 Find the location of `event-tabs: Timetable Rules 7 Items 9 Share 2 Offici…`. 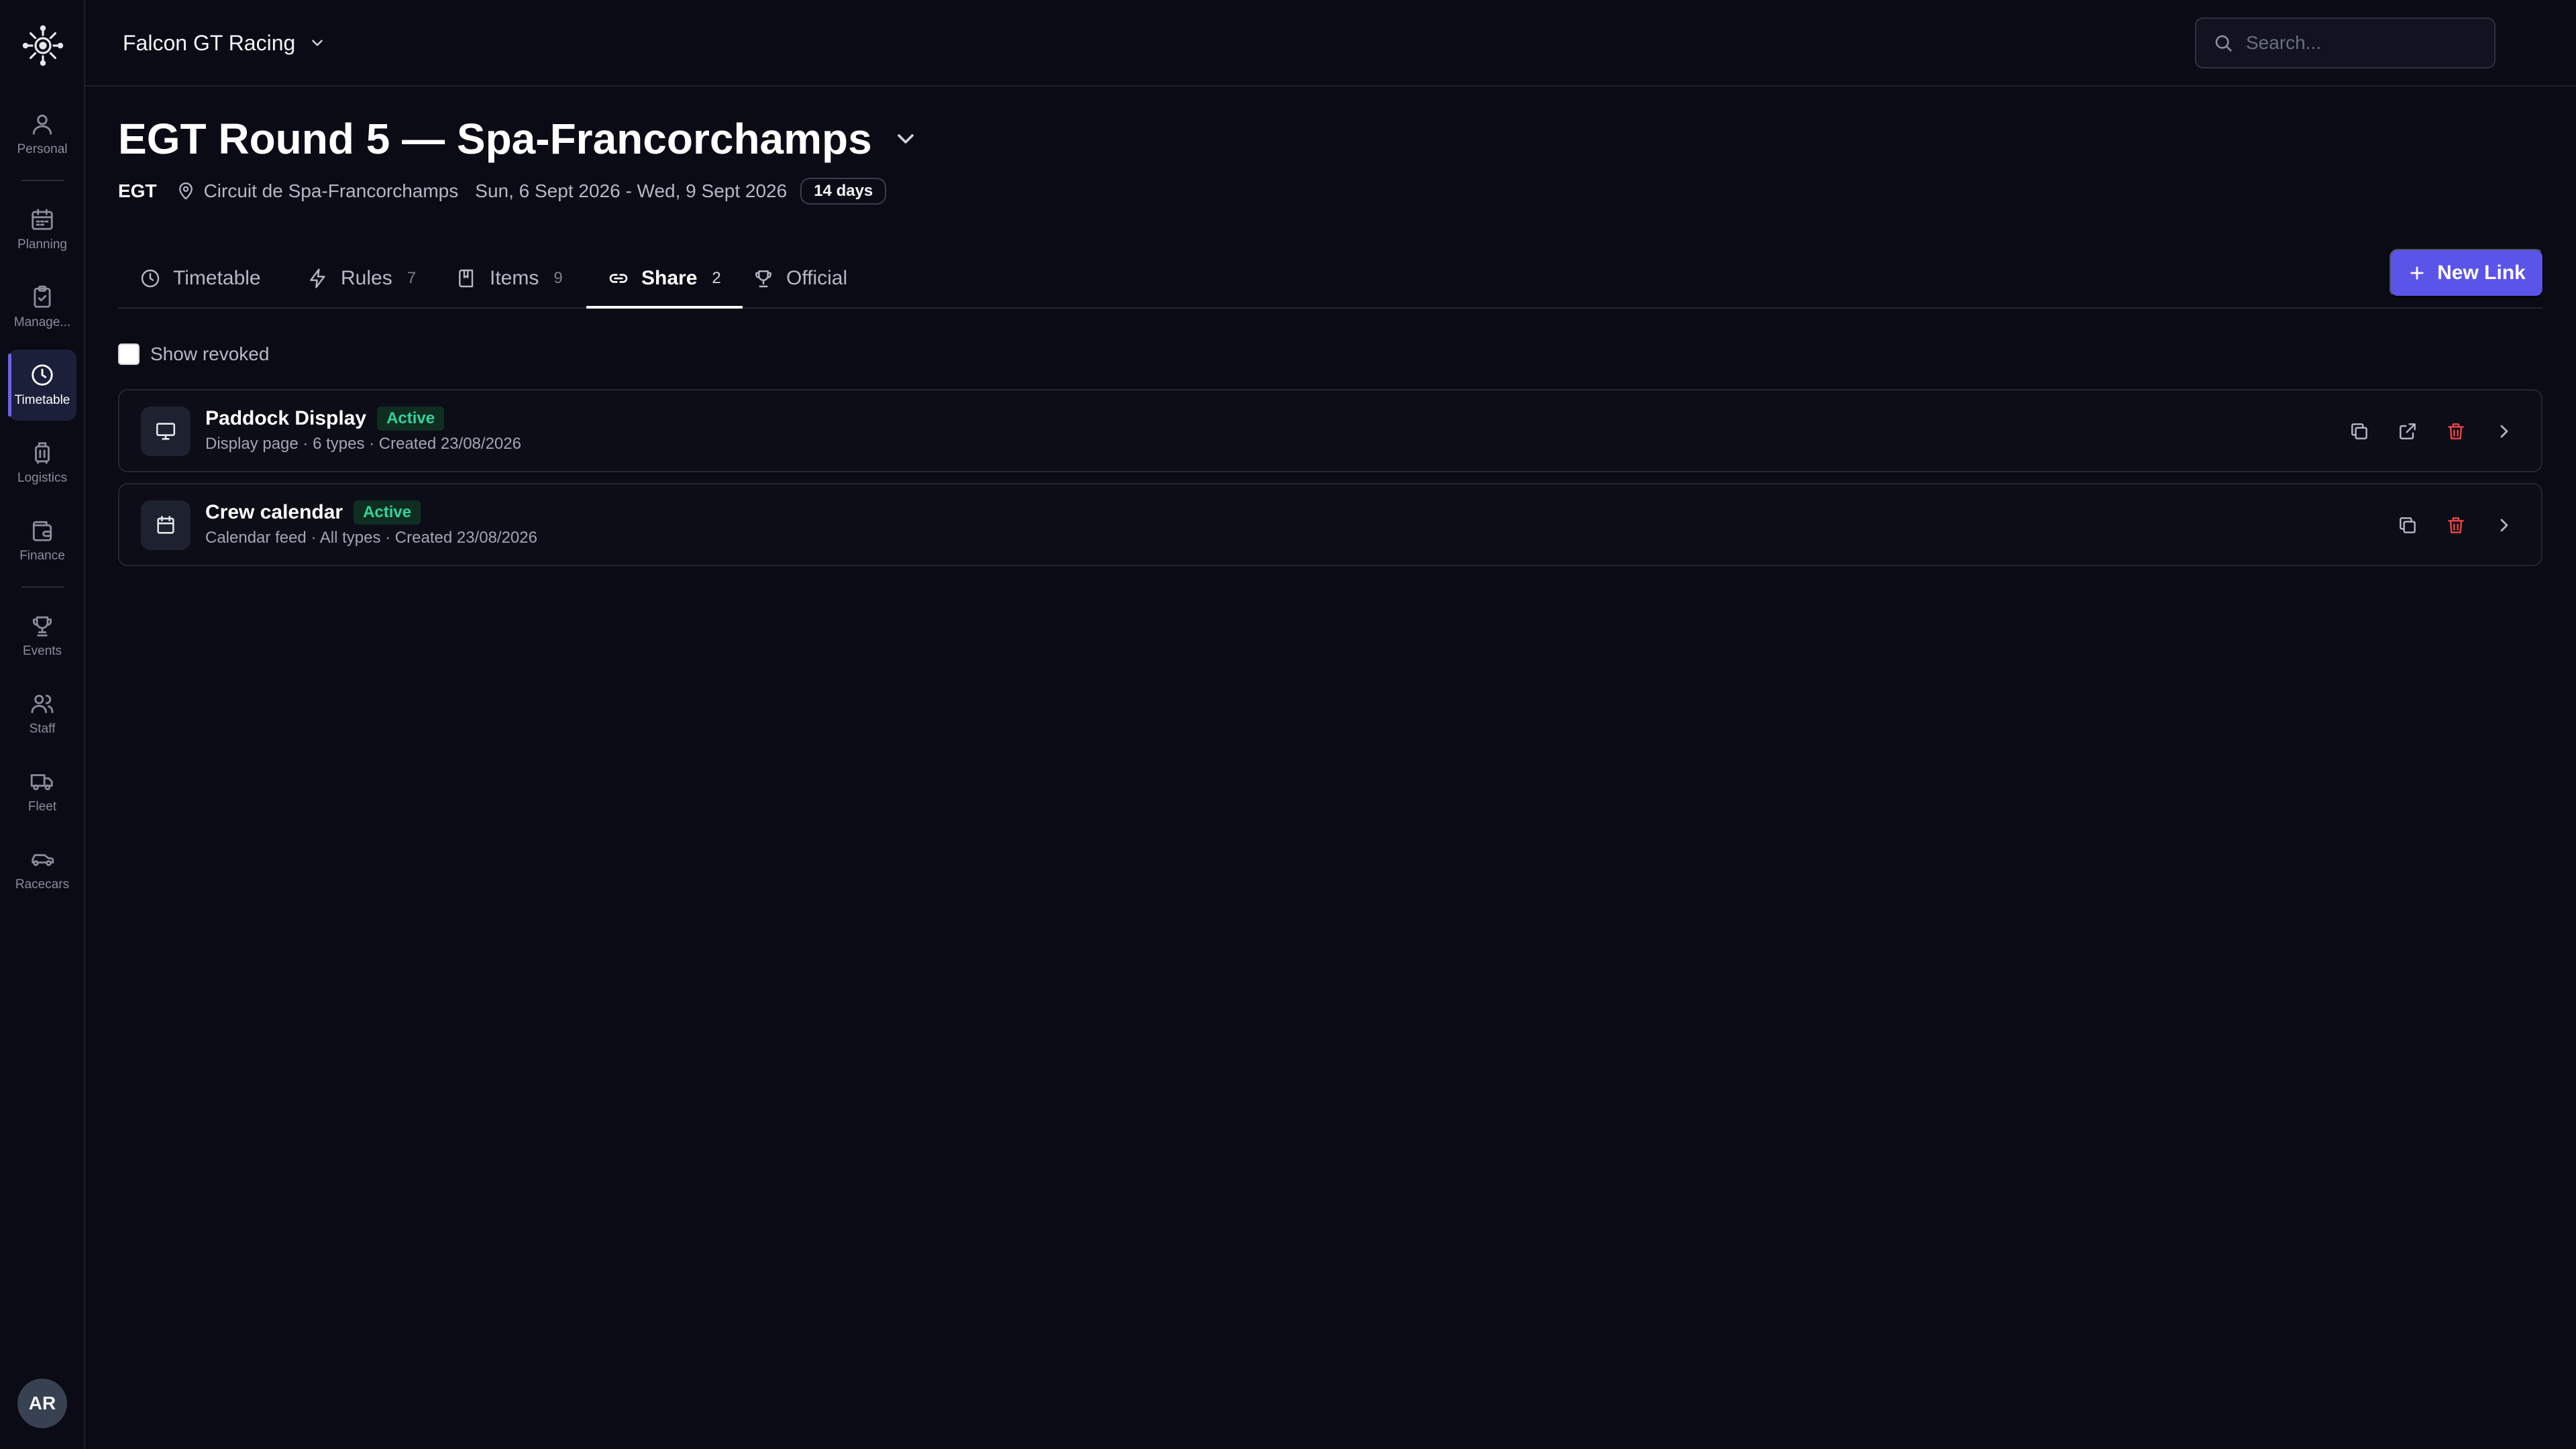

event-tabs: Timetable Rules 7 Items 9 Share 2 Offici… is located at coordinates (1330, 279).